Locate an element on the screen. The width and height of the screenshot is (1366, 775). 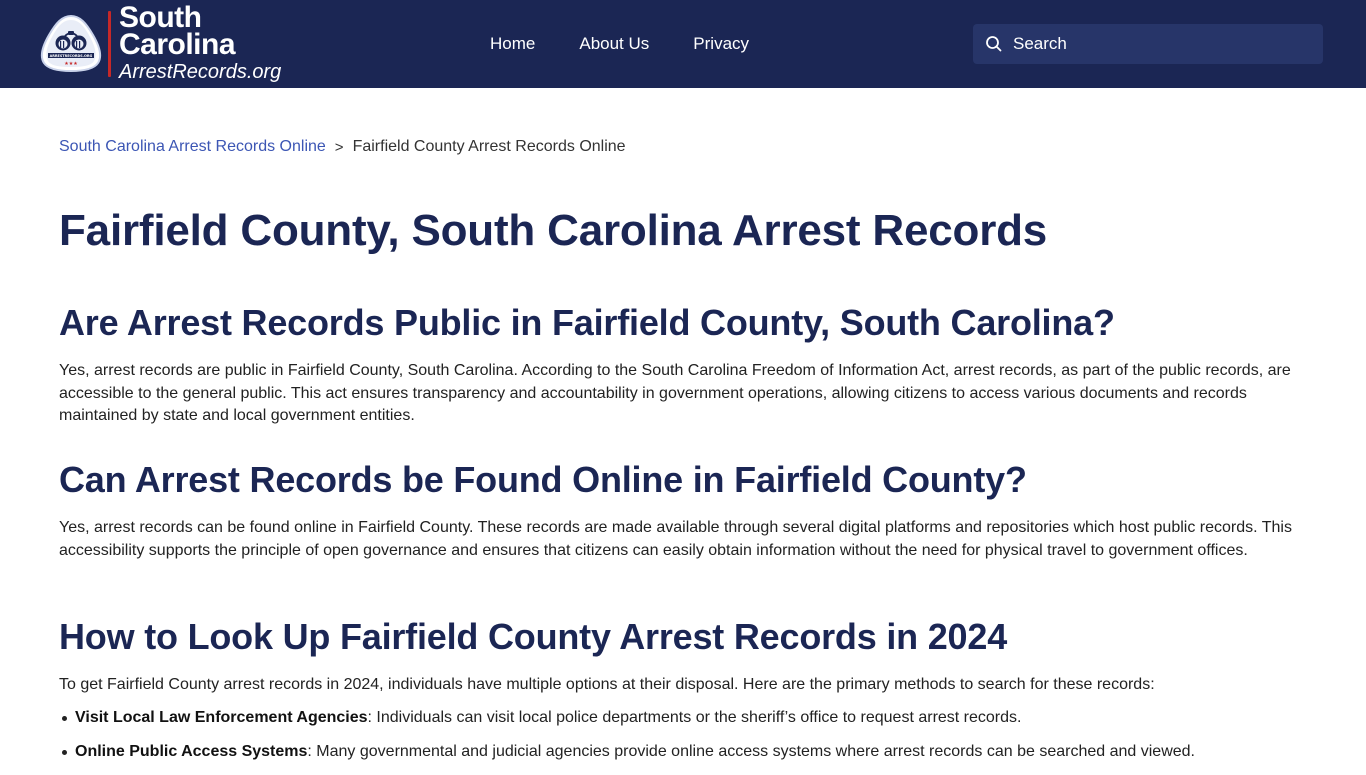
logo-text: South Carolina ArrestRecords.org is located at coordinates (200, 42).